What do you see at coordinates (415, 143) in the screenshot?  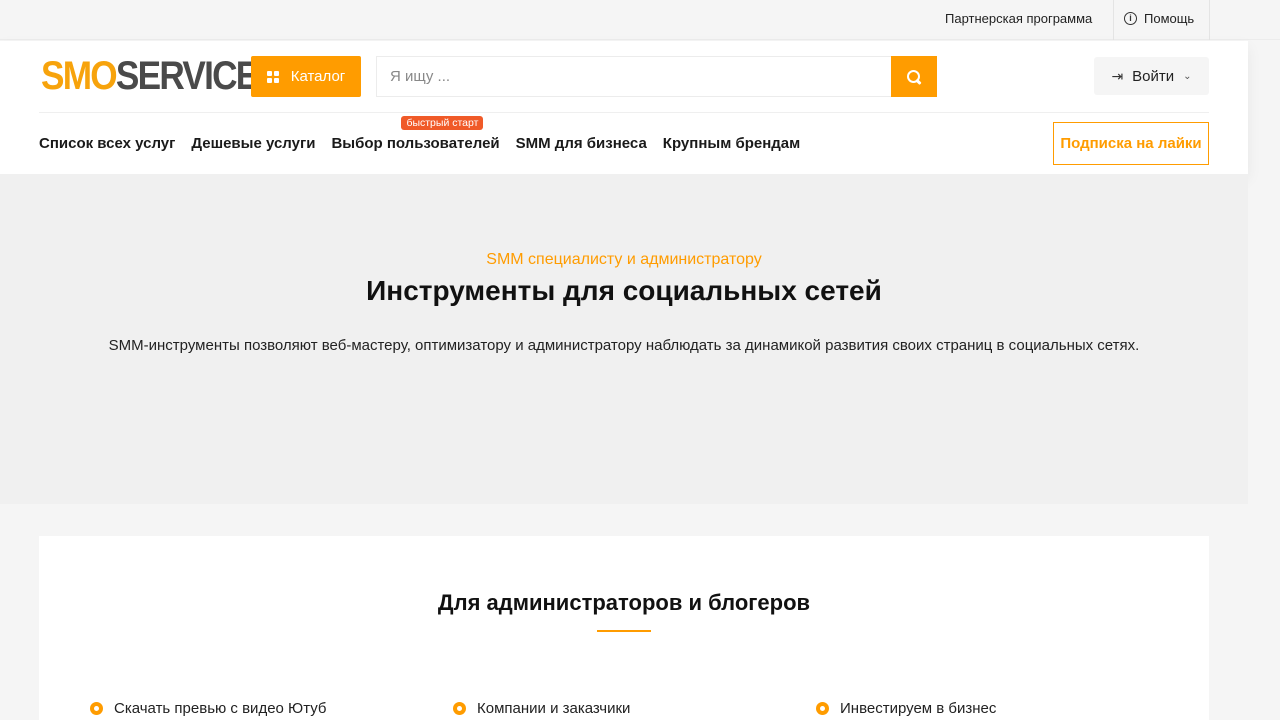 I see `nav-item-label: Выбор пользователей` at bounding box center [415, 143].